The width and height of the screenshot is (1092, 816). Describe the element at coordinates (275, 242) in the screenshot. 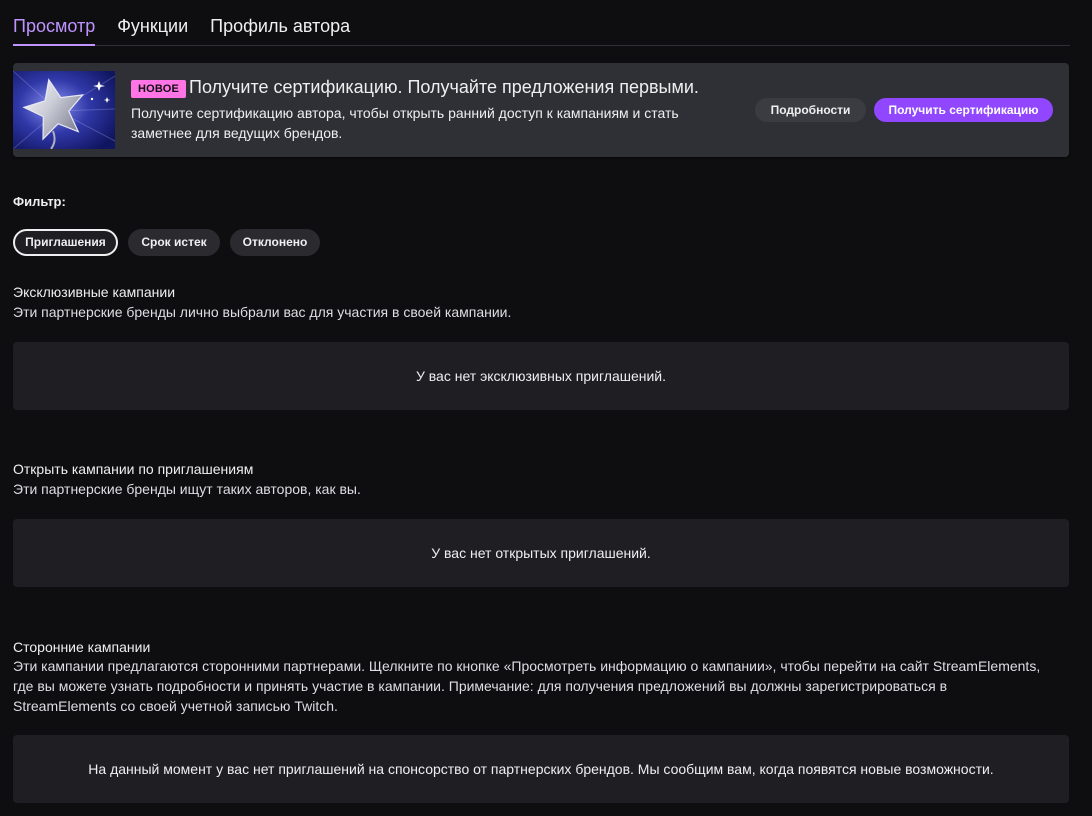

I see `filter-chip-declined: Отклонено` at that location.